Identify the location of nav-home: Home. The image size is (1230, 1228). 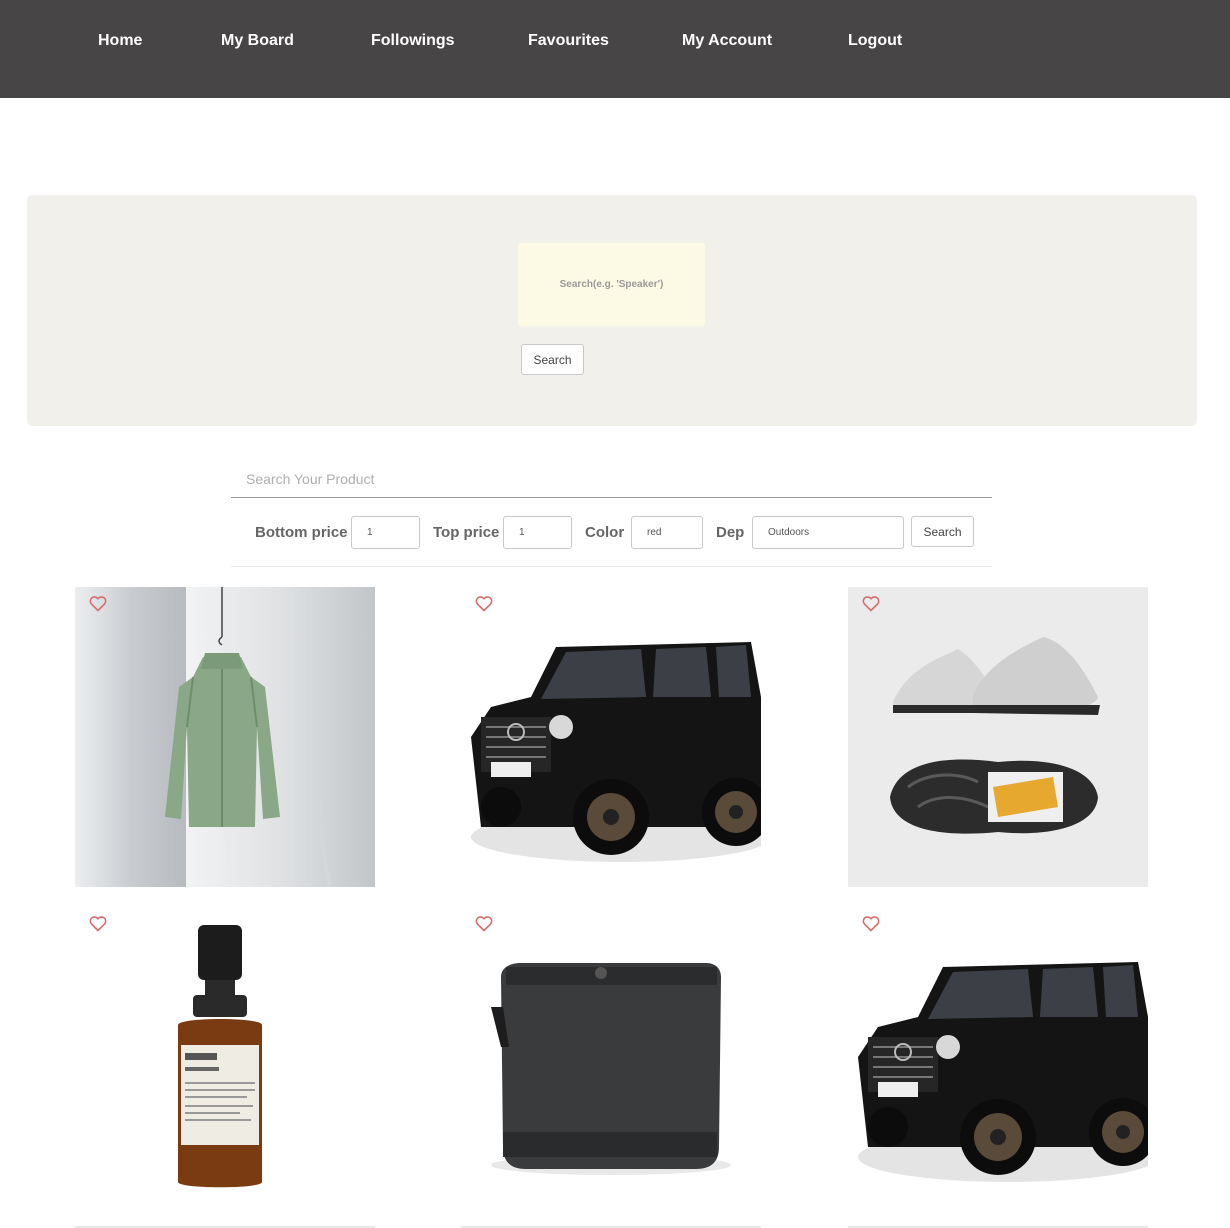
(120, 41).